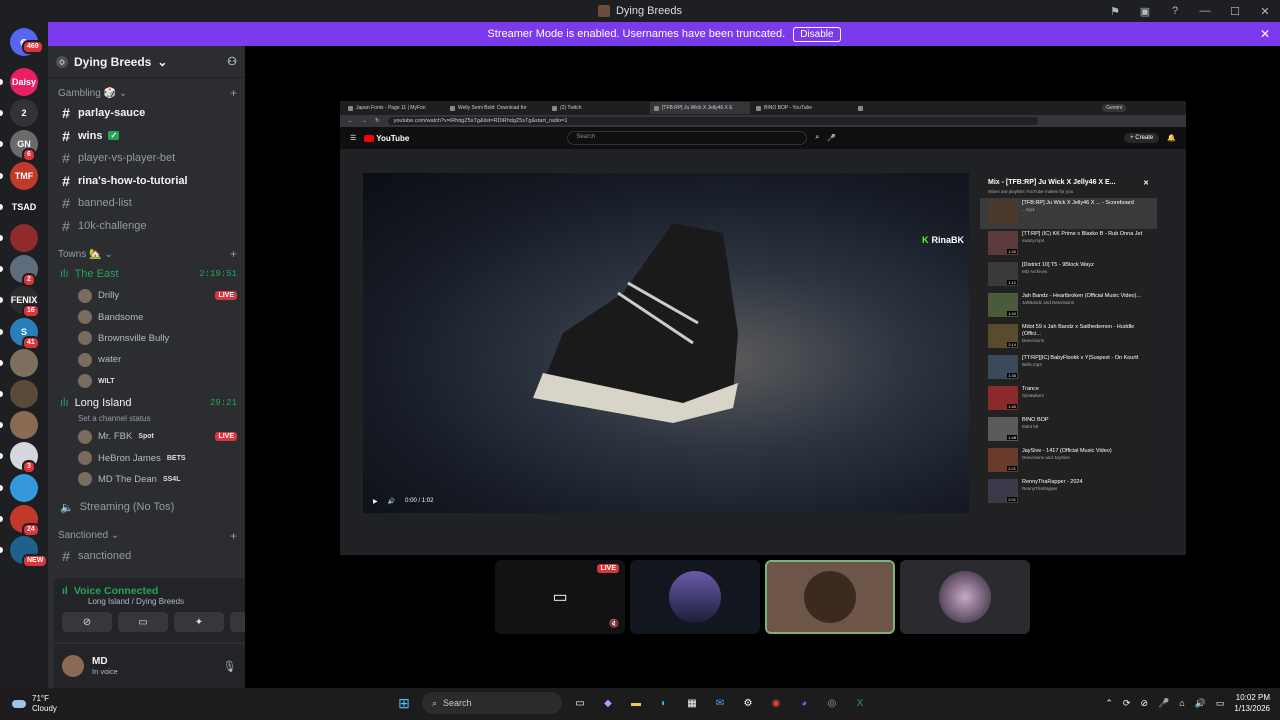 The width and height of the screenshot is (1280, 720). Describe the element at coordinates (830, 597) in the screenshot. I see `participant-tile-speaking` at that location.